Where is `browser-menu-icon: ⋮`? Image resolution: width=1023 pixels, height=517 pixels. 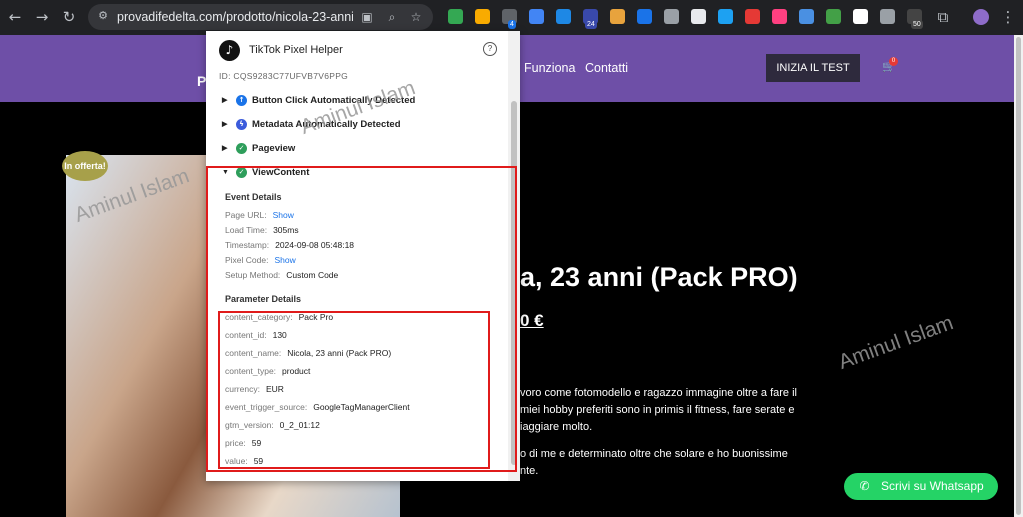 browser-menu-icon: ⋮ is located at coordinates (1008, 17).